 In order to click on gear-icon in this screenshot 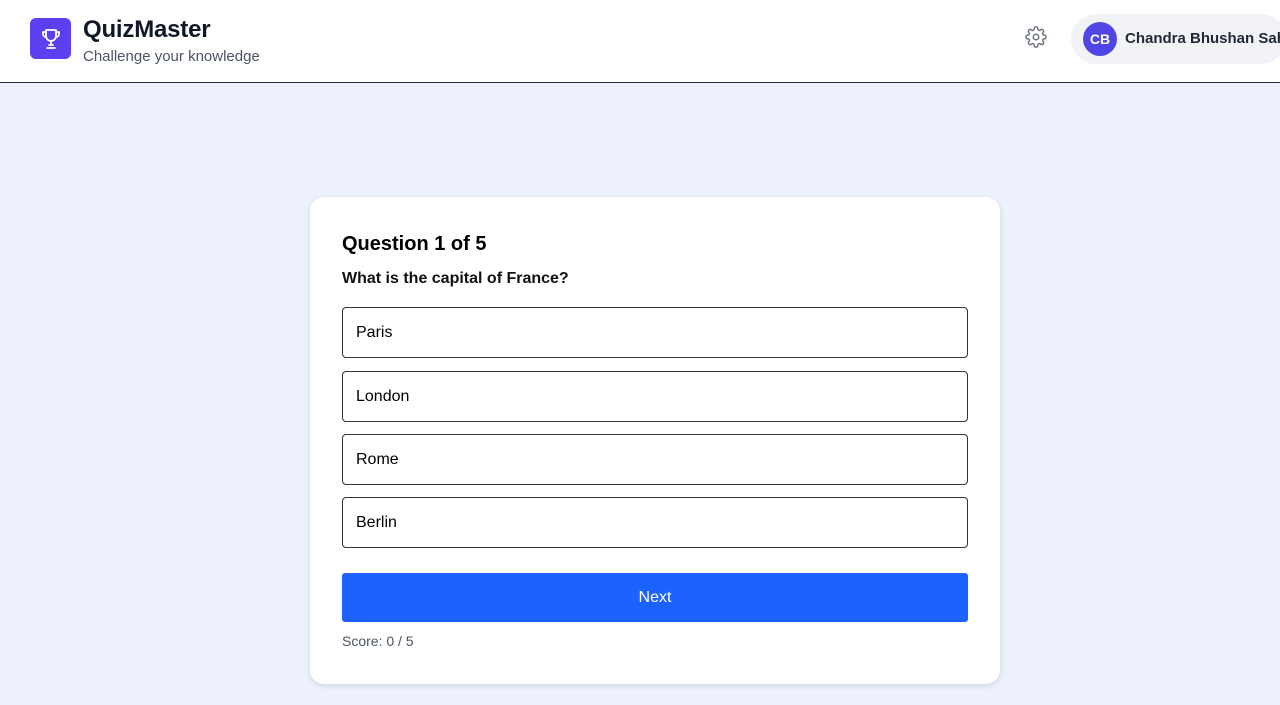, I will do `click(1036, 39)`.